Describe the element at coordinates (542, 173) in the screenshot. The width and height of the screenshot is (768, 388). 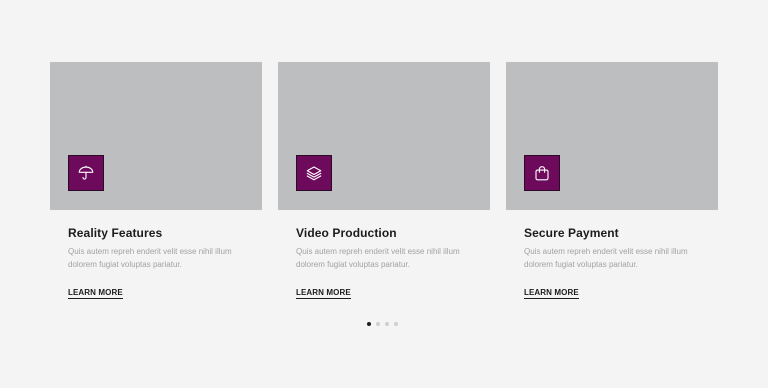
I see `shopping-bag-icon` at that location.